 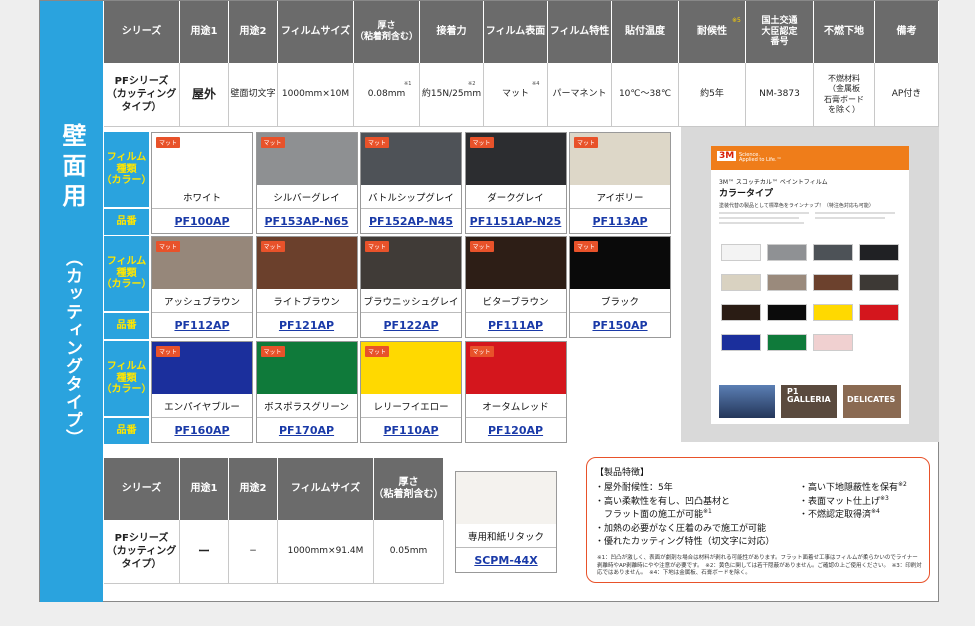 What do you see at coordinates (653, 513) in the screenshot?
I see `feature-item: フラット面の施工が可能※1` at bounding box center [653, 513].